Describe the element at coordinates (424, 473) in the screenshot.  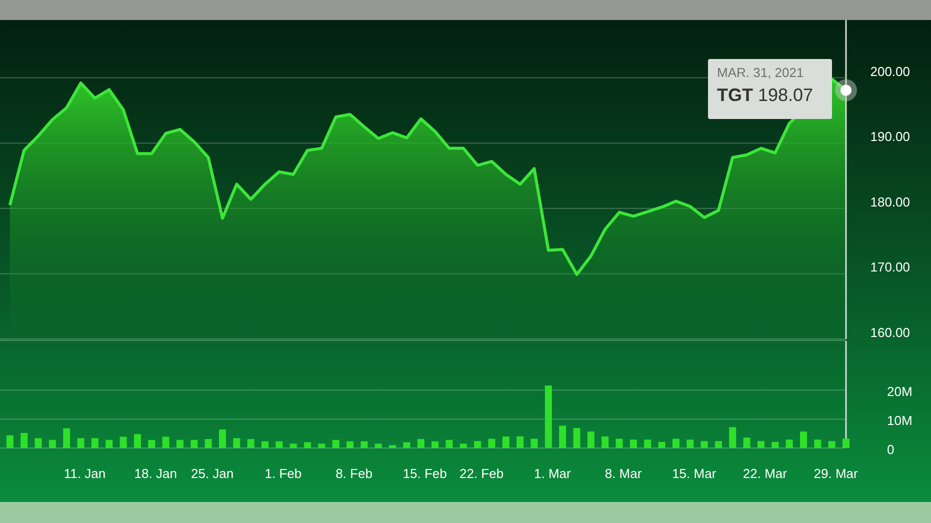
I see `axis-label: 15. Feb` at that location.